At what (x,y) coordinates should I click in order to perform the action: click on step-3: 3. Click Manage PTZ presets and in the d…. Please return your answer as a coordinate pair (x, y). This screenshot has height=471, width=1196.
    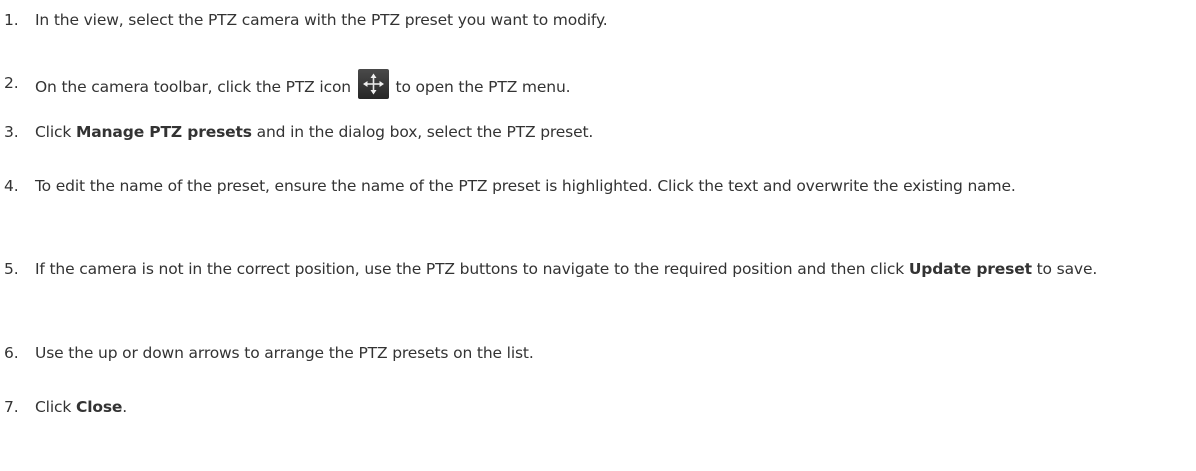
    Looking at the image, I should click on (595, 132).